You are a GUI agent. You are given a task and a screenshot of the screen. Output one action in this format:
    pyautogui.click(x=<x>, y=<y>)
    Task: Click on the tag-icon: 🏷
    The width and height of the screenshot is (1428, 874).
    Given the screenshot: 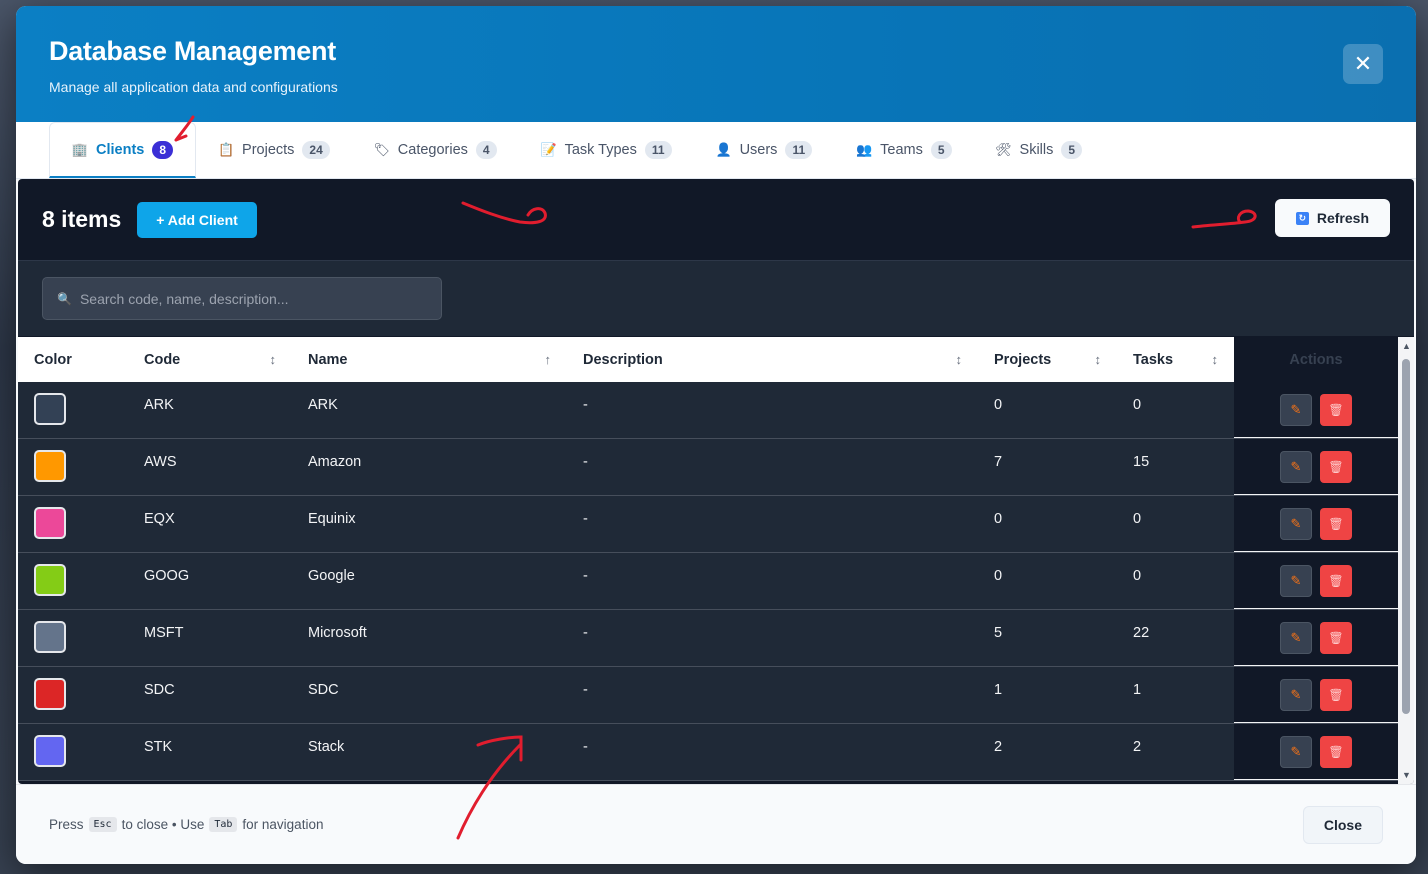 What is the action you would take?
    pyautogui.click(x=382, y=149)
    